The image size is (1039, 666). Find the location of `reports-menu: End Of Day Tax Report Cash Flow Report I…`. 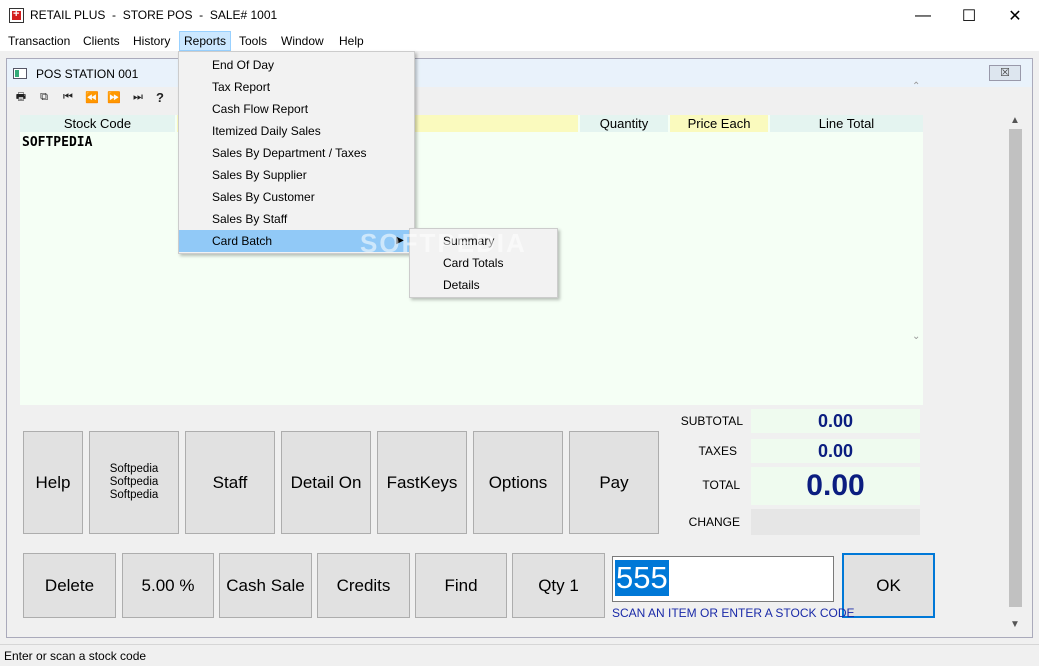

reports-menu: End Of Day Tax Report Cash Flow Report I… is located at coordinates (296, 152).